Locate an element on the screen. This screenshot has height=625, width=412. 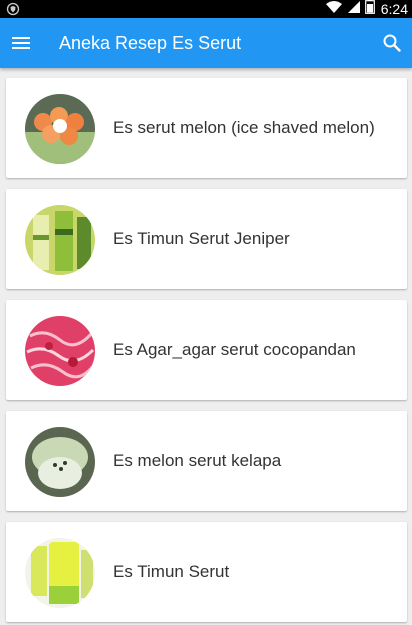
wifi-icon is located at coordinates (334, 9).